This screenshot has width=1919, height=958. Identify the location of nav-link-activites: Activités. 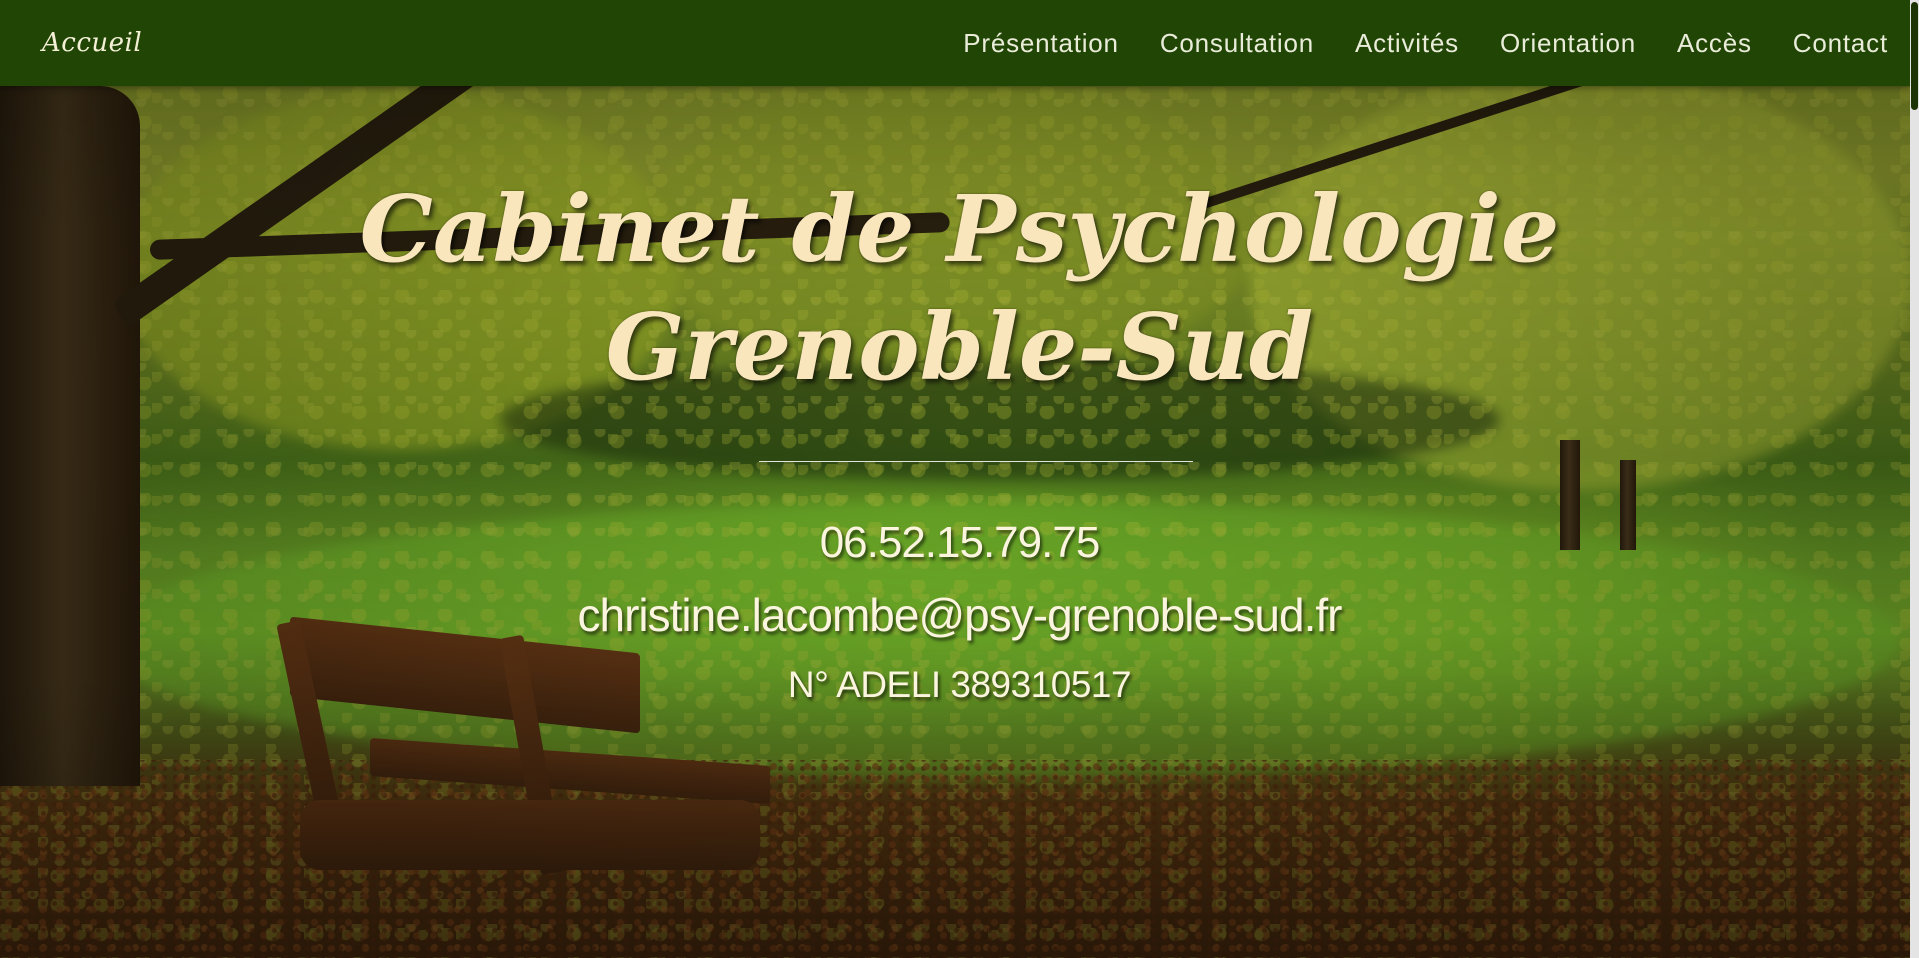
(1407, 43).